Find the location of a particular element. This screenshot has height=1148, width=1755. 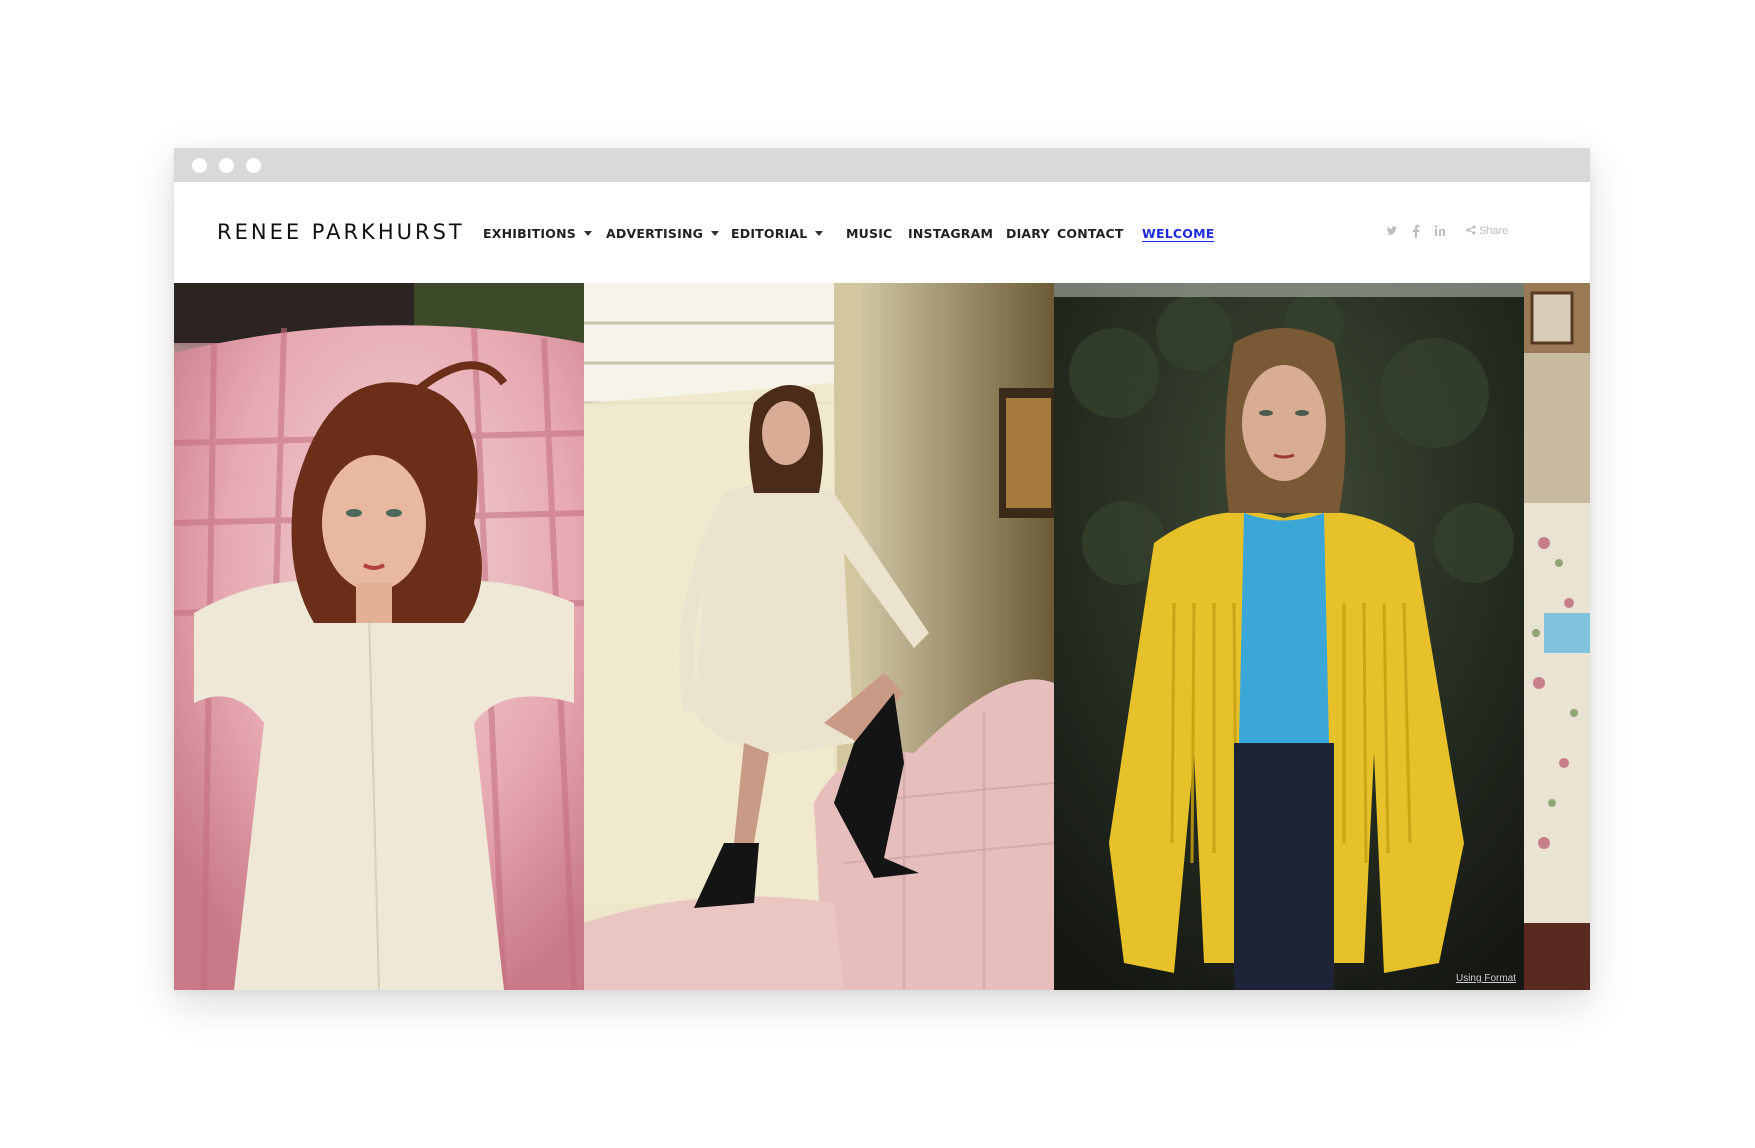

window-maximize-dot is located at coordinates (253, 165).